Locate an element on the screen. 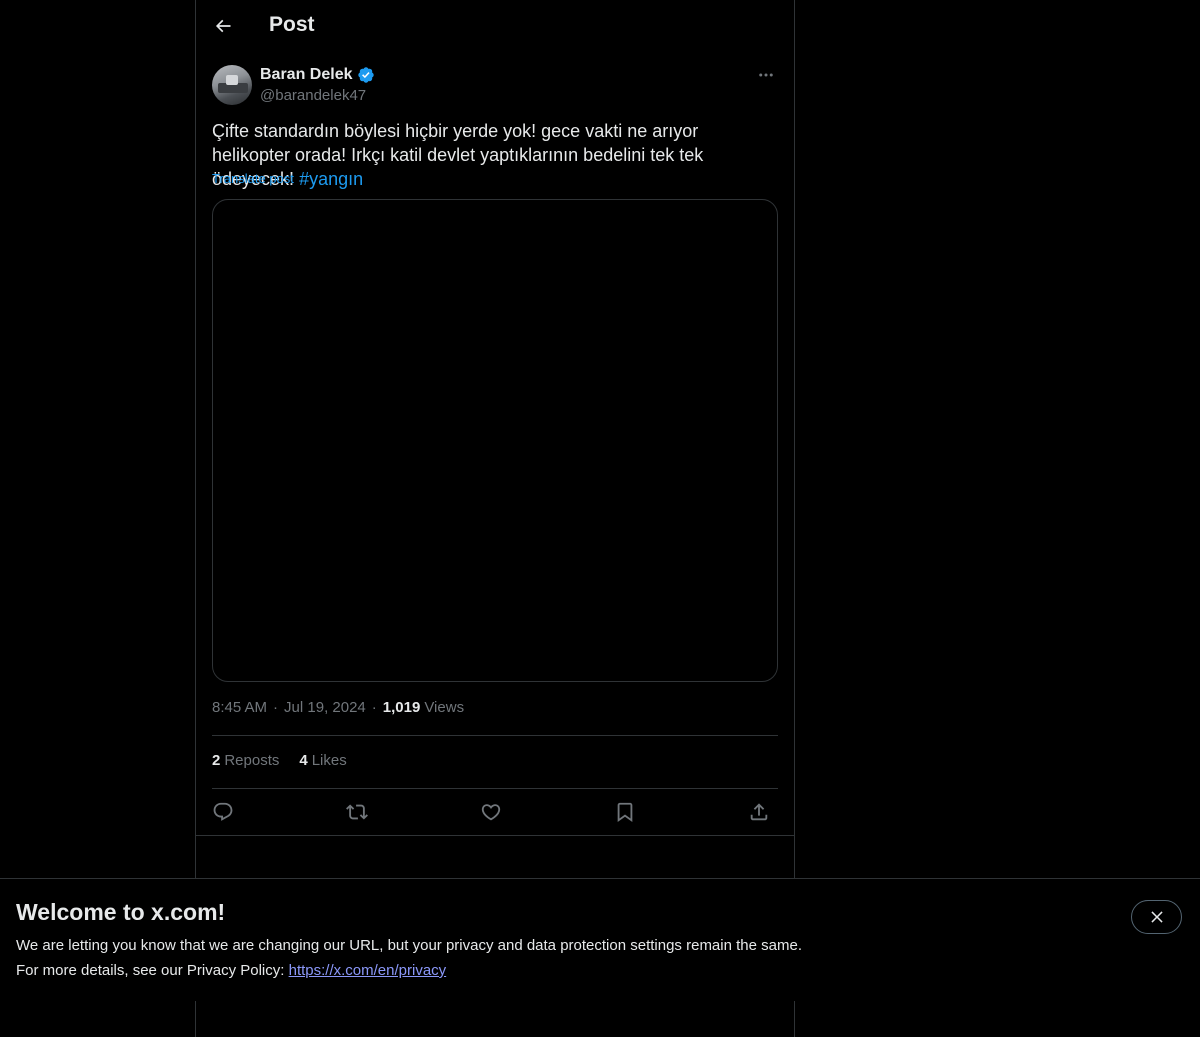  like-button is located at coordinates (491, 812).